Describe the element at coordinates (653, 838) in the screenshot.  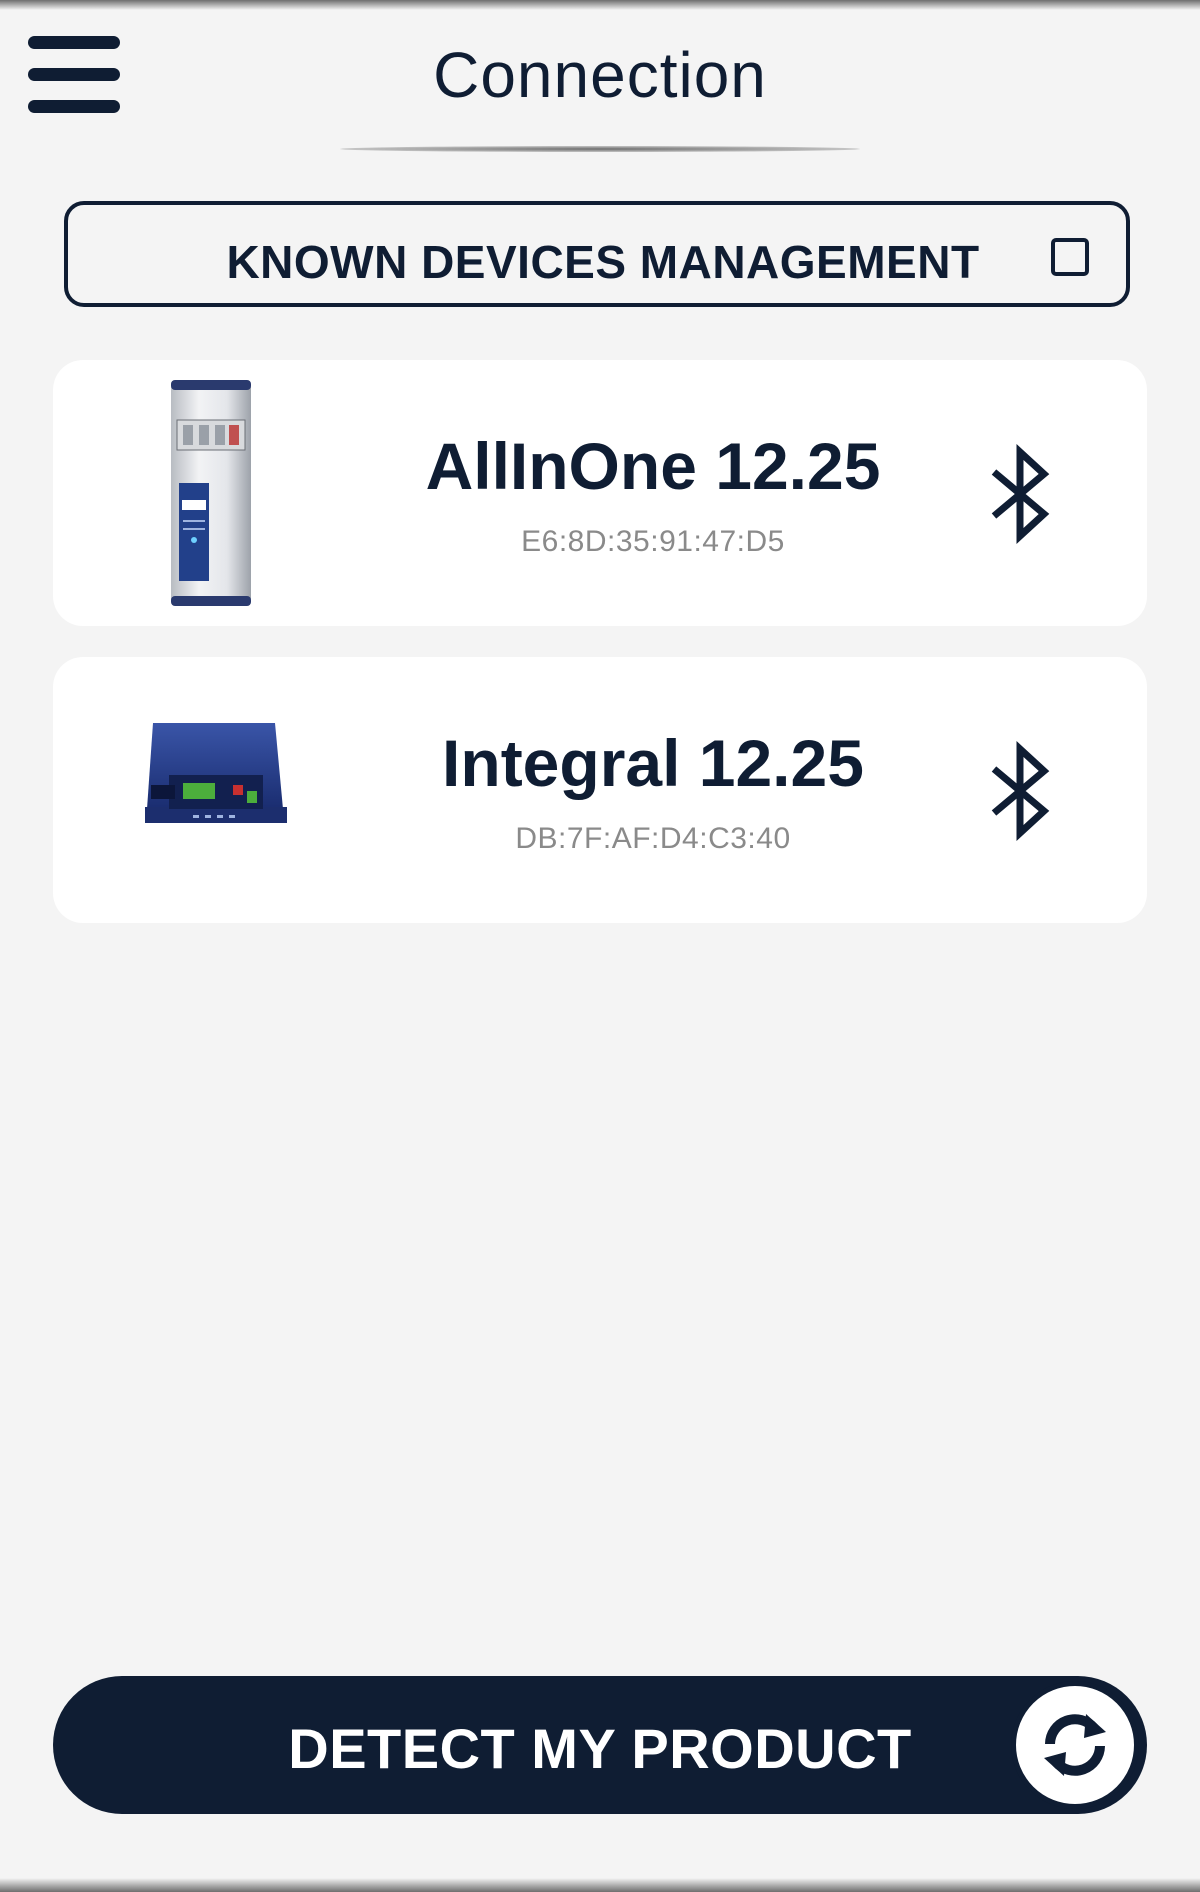
I see `device-mac-address: DB:7F:AF:D4:C3:40` at that location.